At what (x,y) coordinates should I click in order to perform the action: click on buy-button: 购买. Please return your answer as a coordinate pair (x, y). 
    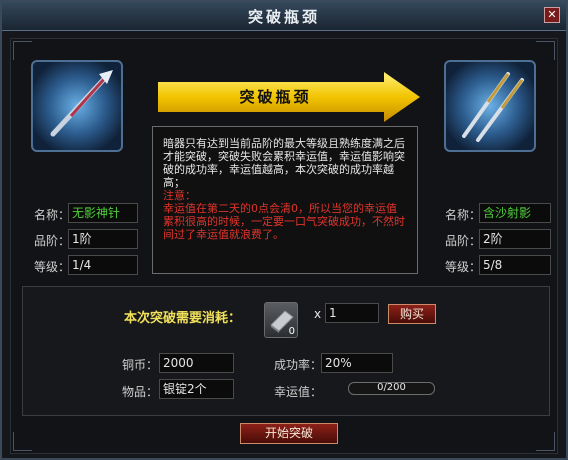
    Looking at the image, I should click on (412, 314).